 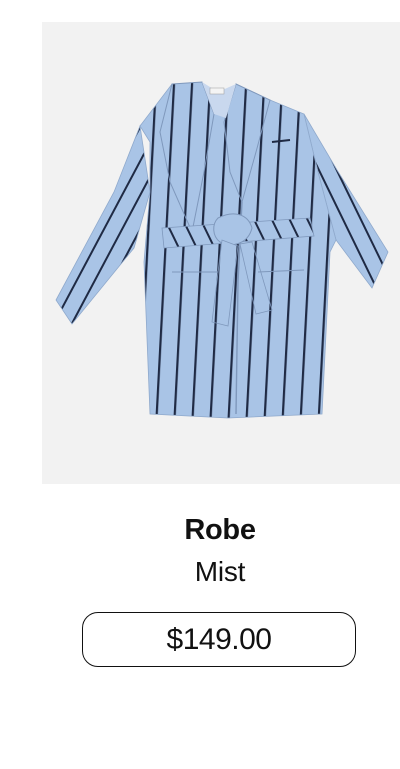 What do you see at coordinates (220, 571) in the screenshot?
I see `product-variant: Mist` at bounding box center [220, 571].